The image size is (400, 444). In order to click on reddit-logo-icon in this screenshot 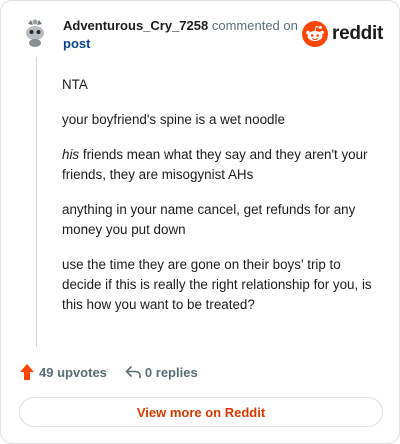, I will do `click(315, 34)`.